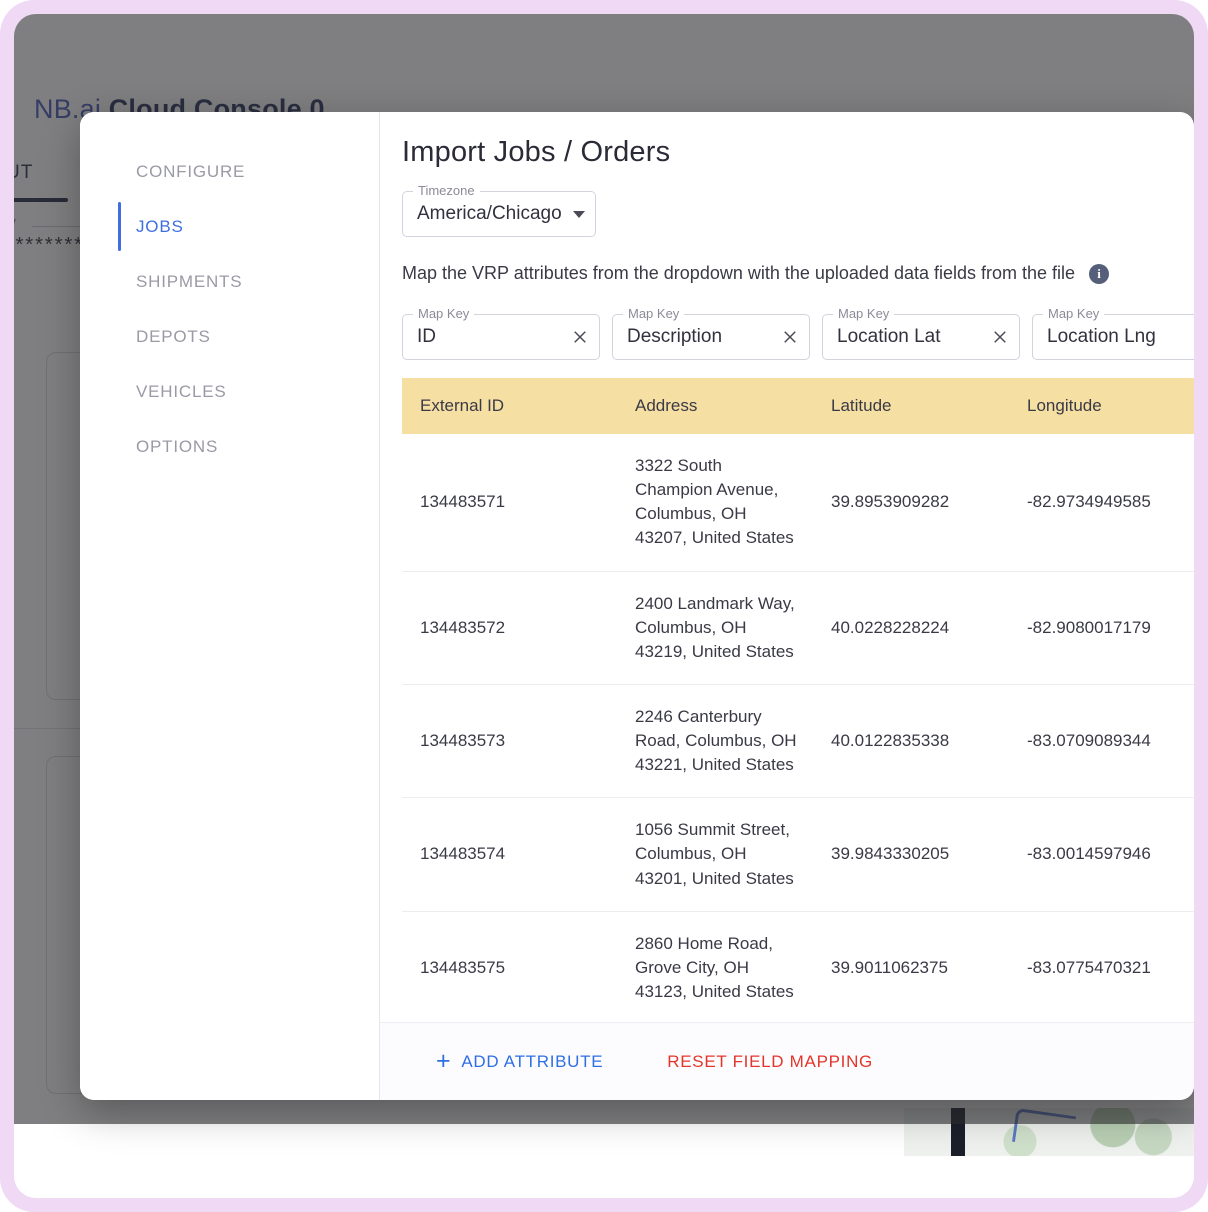 The image size is (1208, 1212). What do you see at coordinates (489, 213) in the screenshot?
I see `timezone-value: America/Chicago` at bounding box center [489, 213].